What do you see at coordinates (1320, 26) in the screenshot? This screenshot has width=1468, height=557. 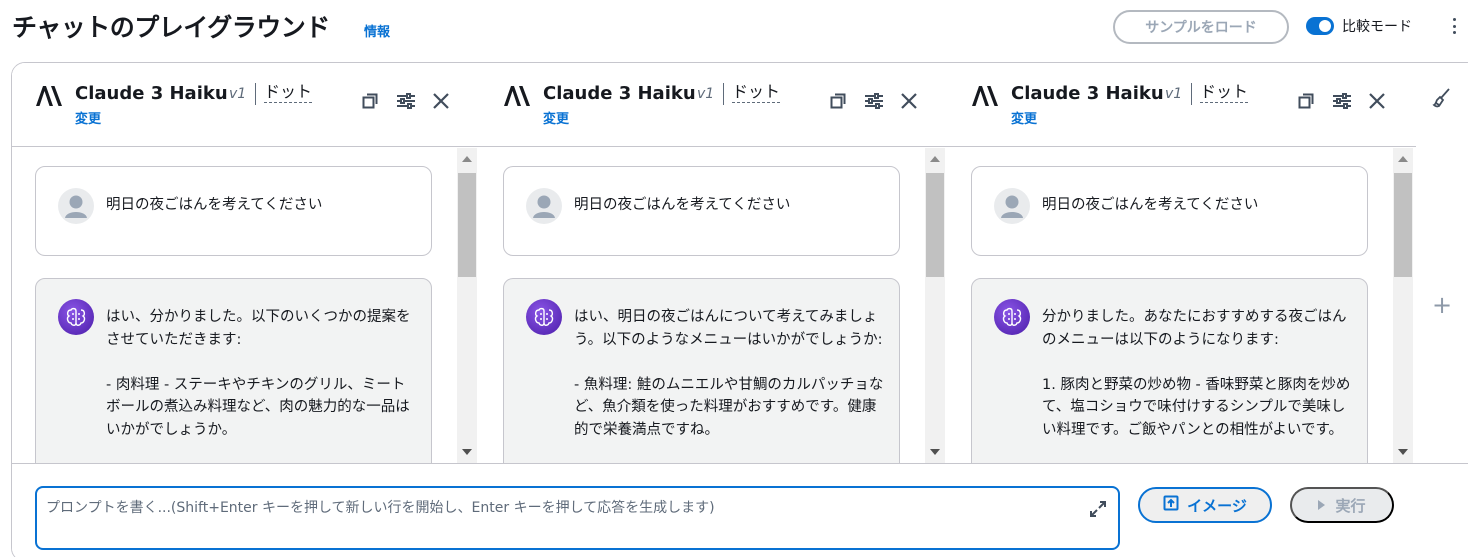 I see `compare-mode-toggle` at bounding box center [1320, 26].